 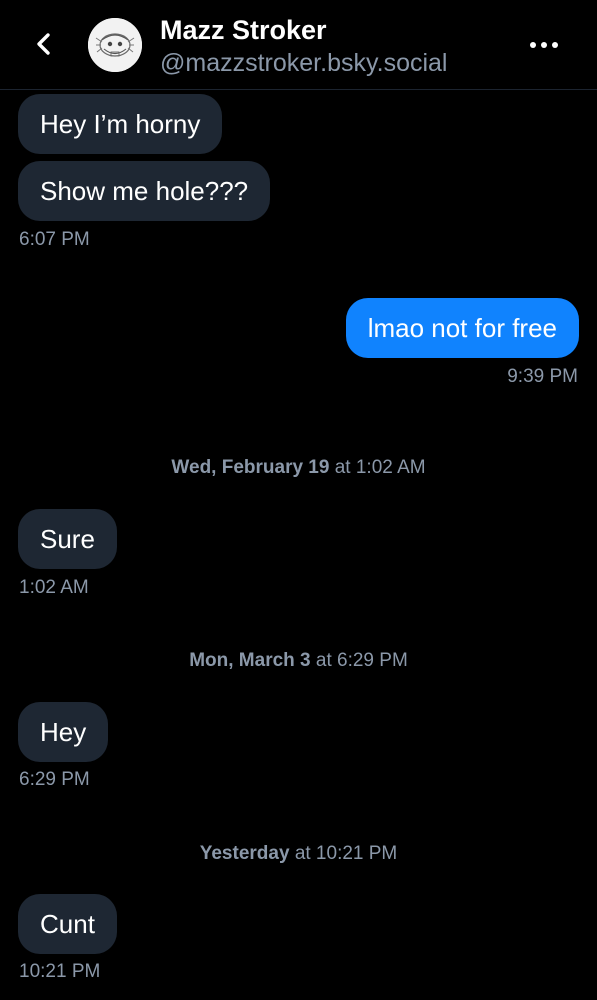 I want to click on back-button, so click(x=44, y=44).